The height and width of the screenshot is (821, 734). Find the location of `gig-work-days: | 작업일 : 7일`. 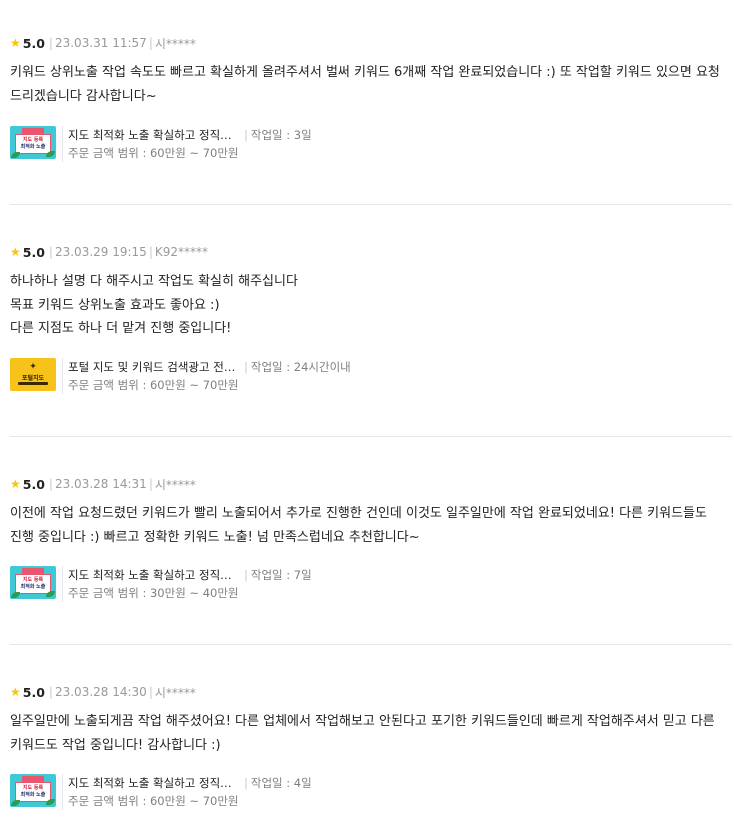

gig-work-days: | 작업일 : 7일 is located at coordinates (278, 575).